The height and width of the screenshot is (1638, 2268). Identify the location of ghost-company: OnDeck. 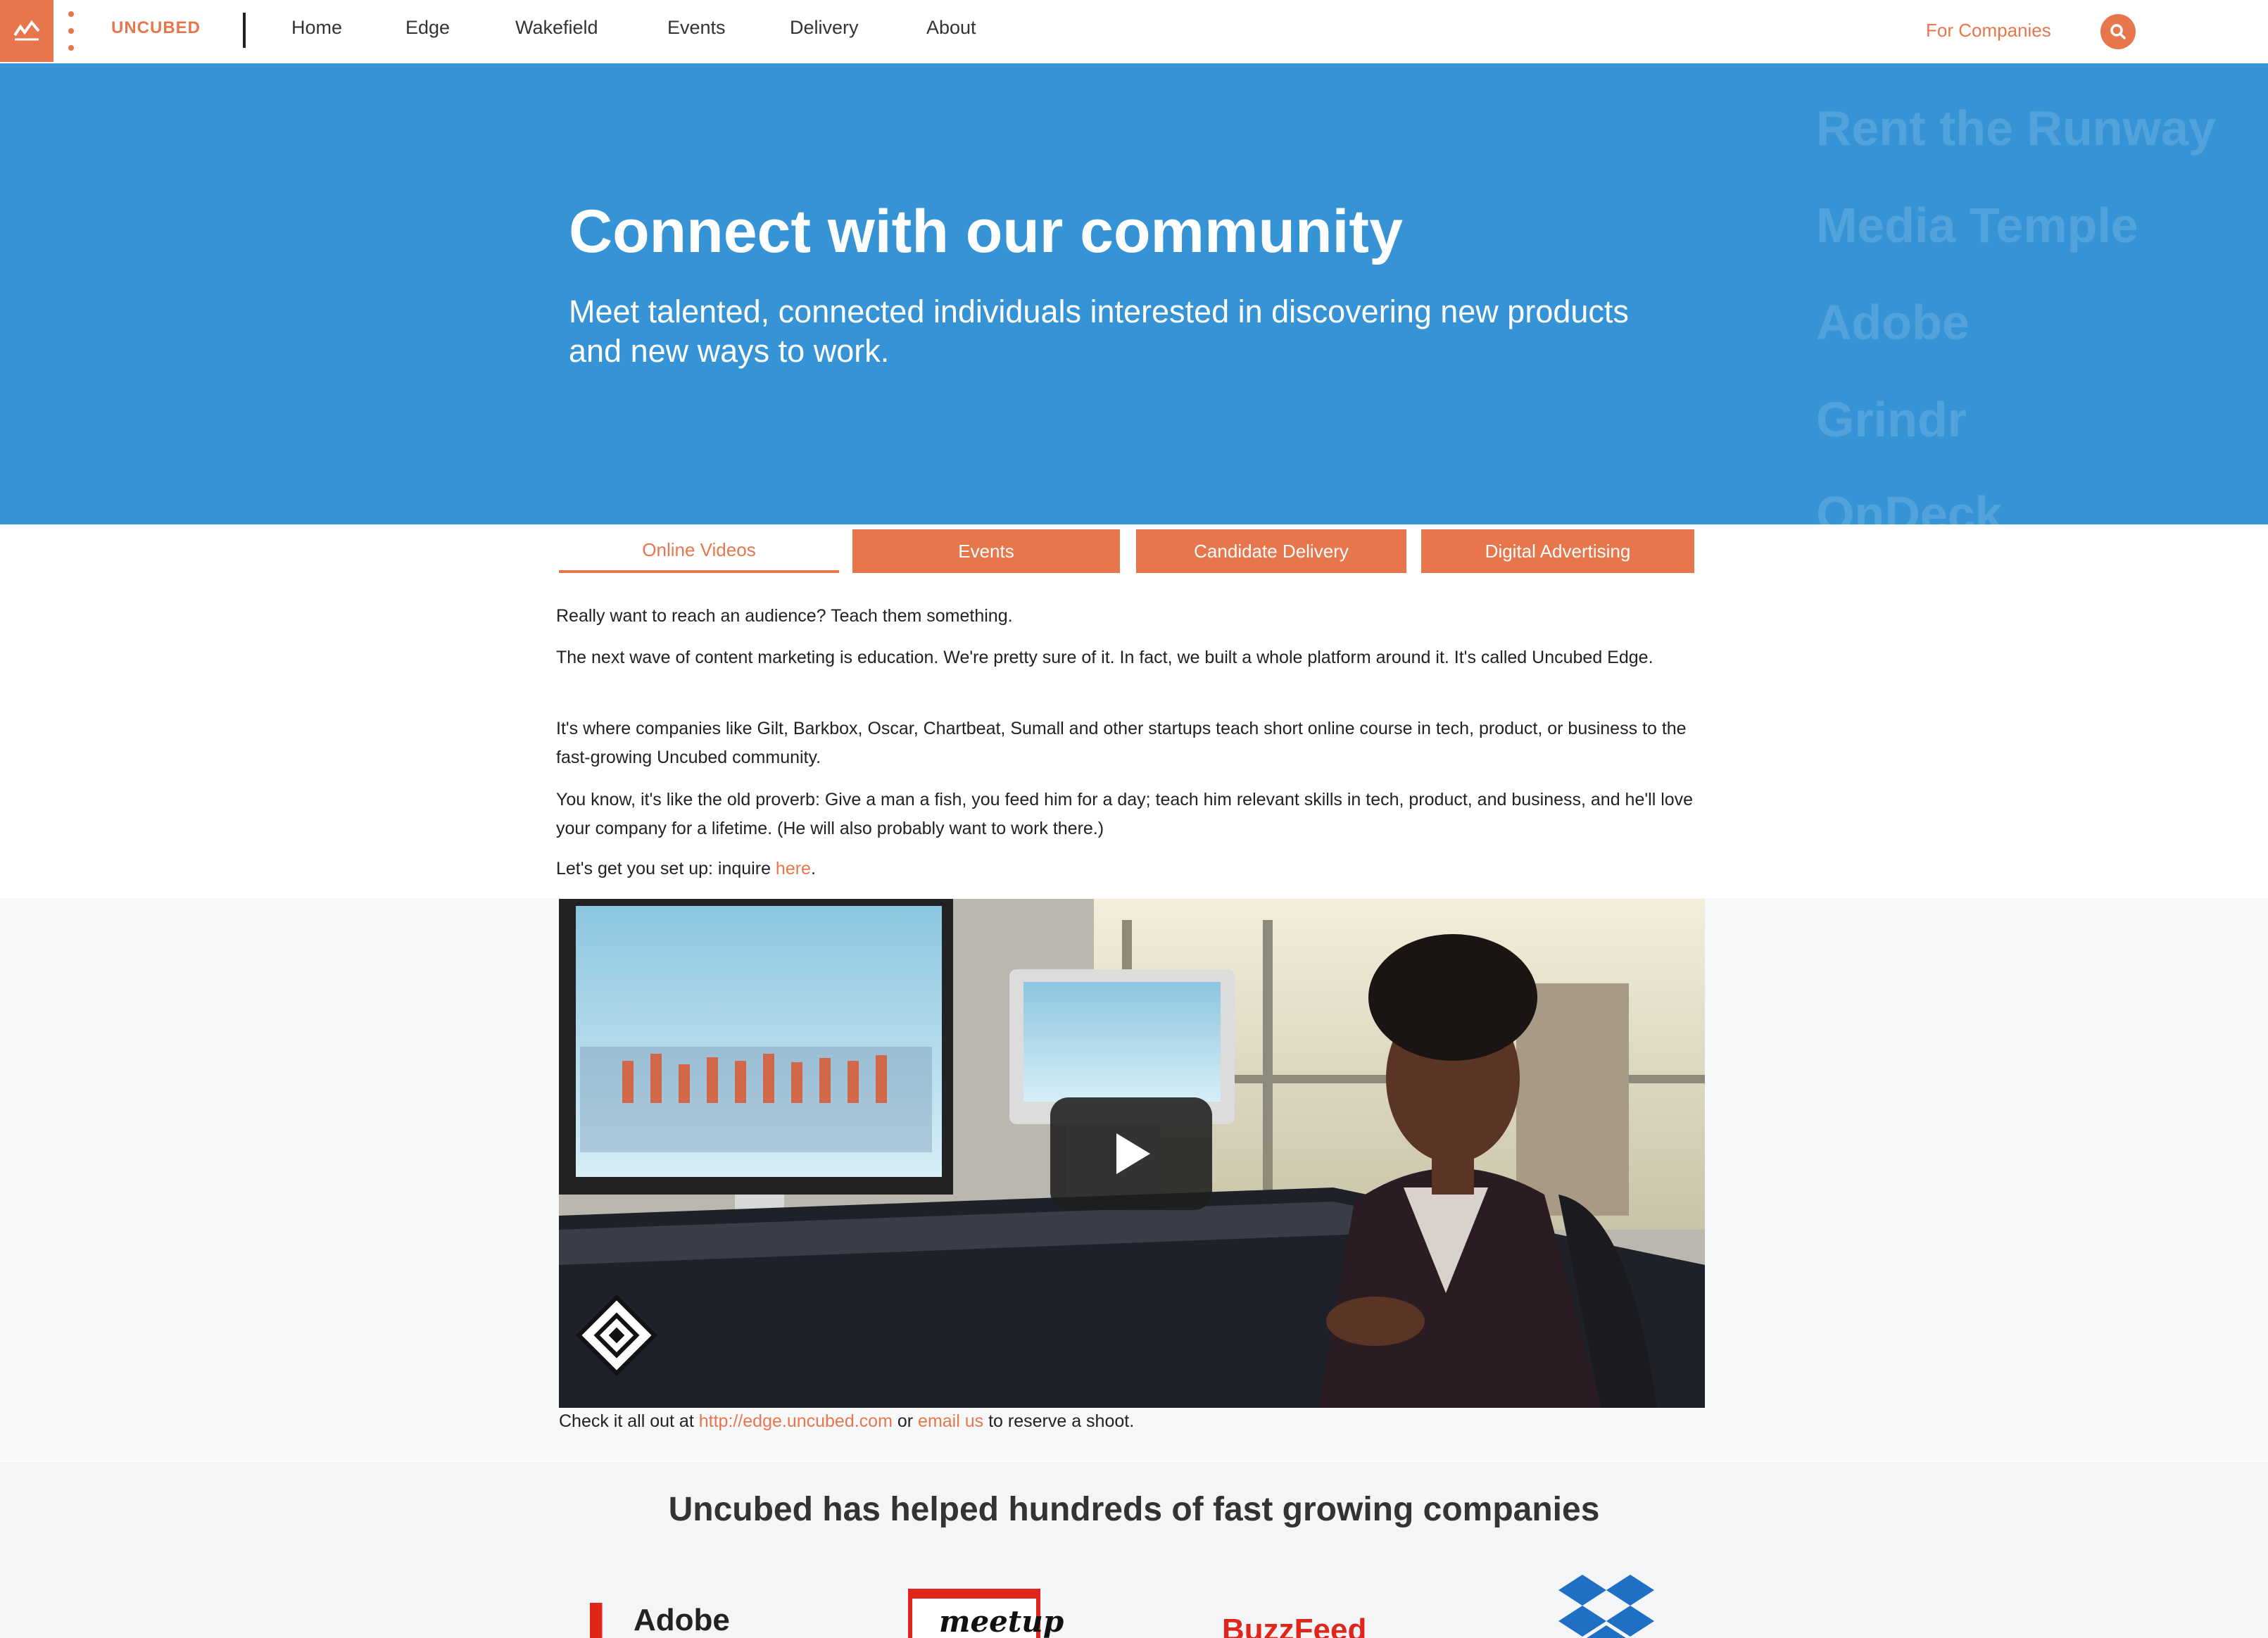
(1910, 505).